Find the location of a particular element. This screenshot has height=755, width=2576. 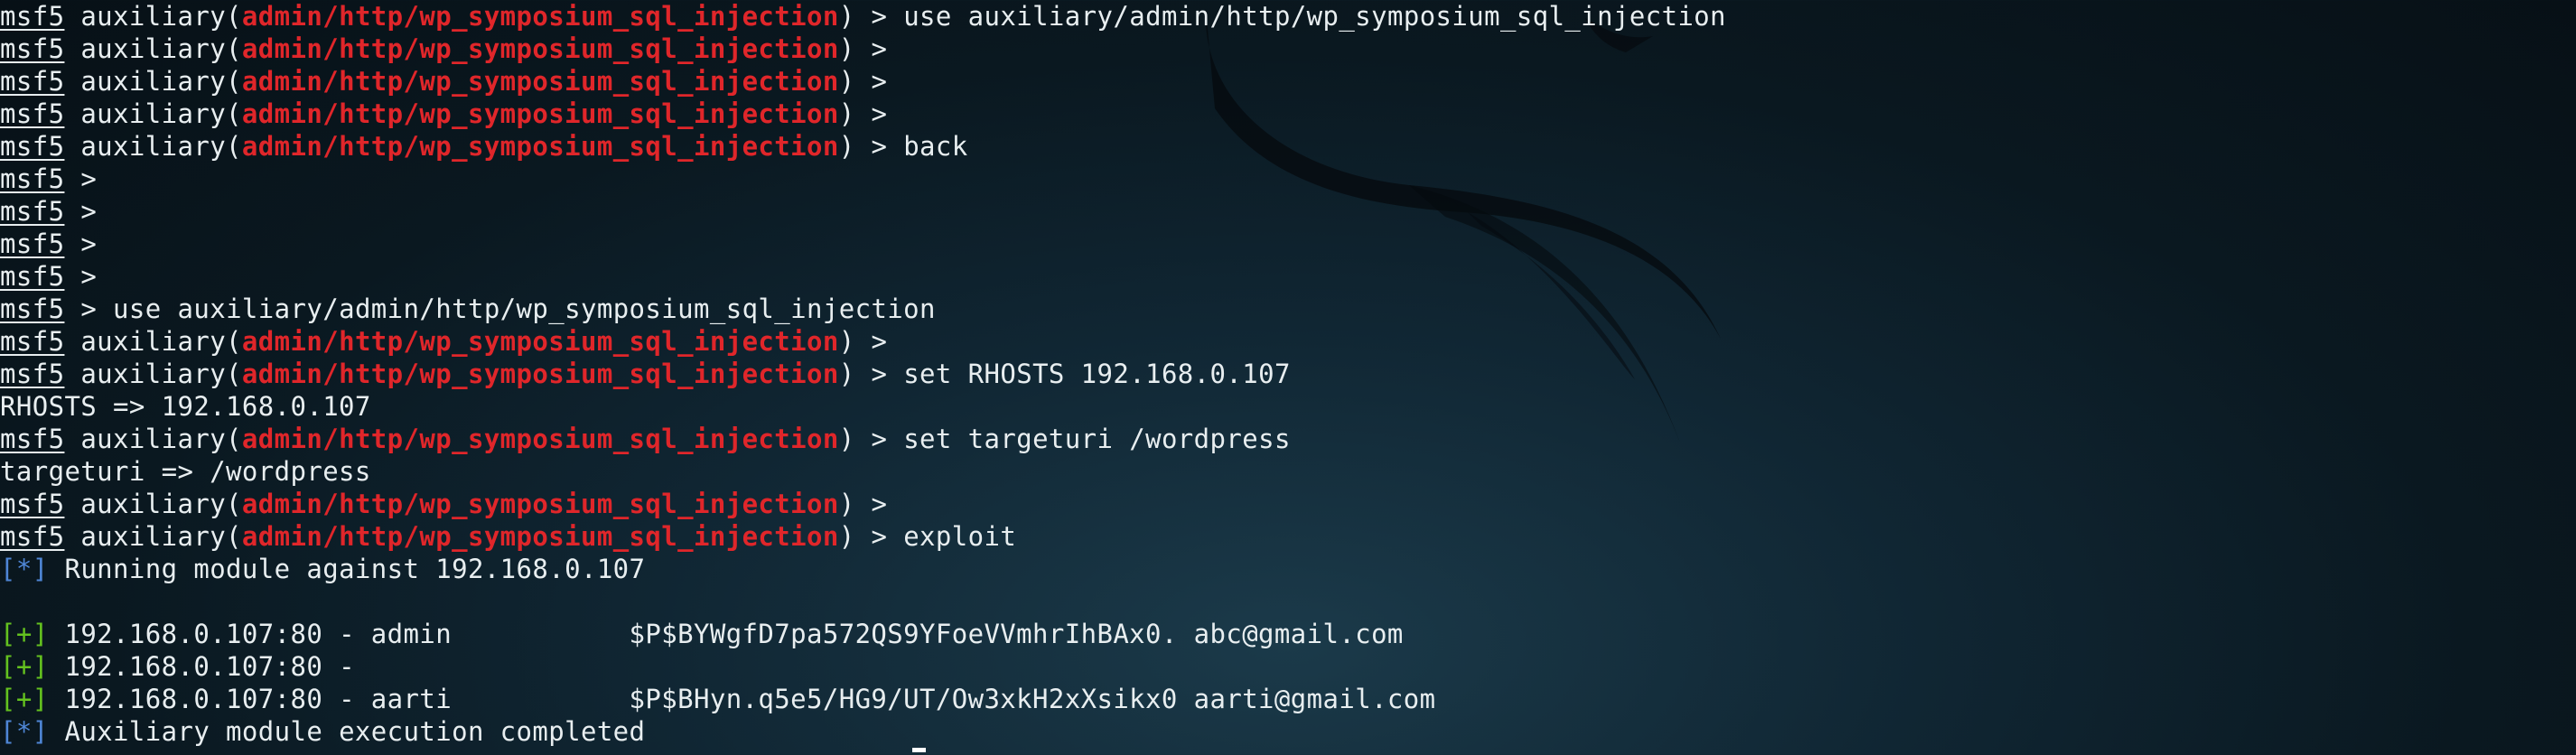

output-text: RHOSTS => 192.168.0.107 is located at coordinates (185, 406).